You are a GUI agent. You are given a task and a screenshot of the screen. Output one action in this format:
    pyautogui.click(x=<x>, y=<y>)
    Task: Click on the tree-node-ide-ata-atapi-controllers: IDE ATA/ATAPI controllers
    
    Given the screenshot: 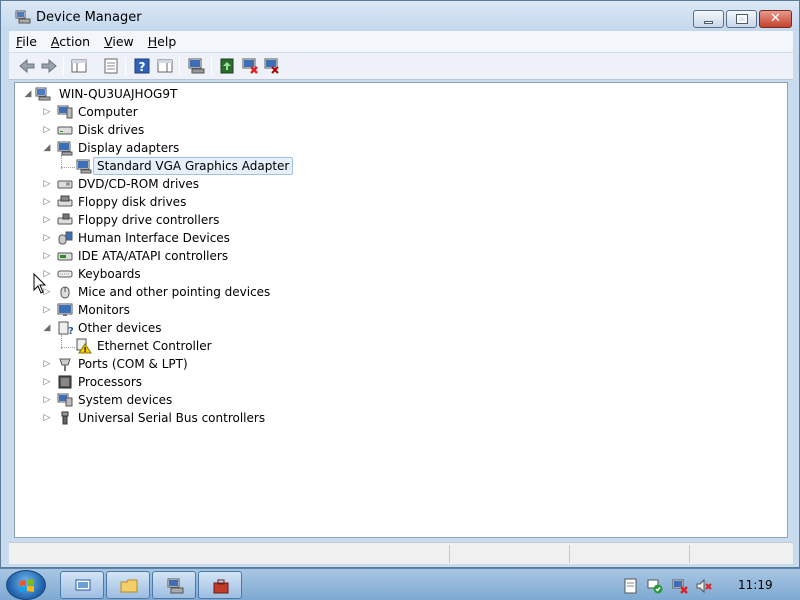 What is the action you would take?
    pyautogui.click(x=153, y=256)
    